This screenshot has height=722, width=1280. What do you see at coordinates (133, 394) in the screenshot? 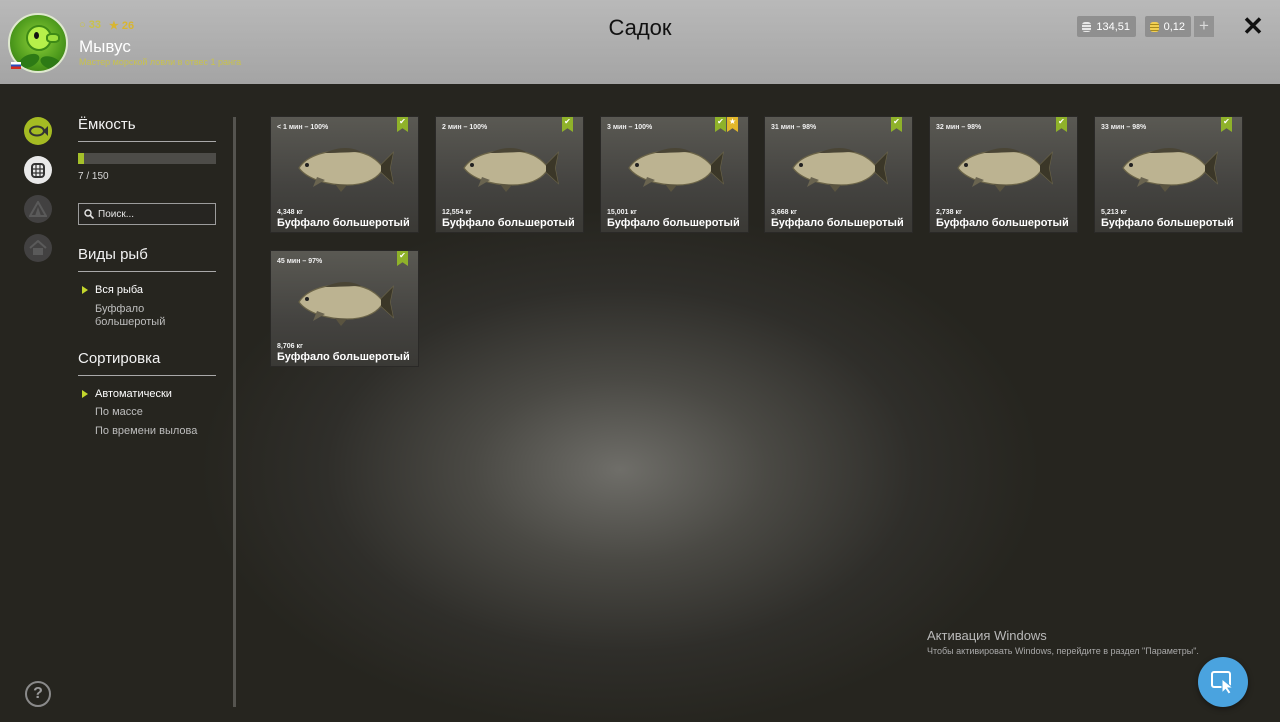
I see `sort-option-auto: Автоматически` at bounding box center [133, 394].